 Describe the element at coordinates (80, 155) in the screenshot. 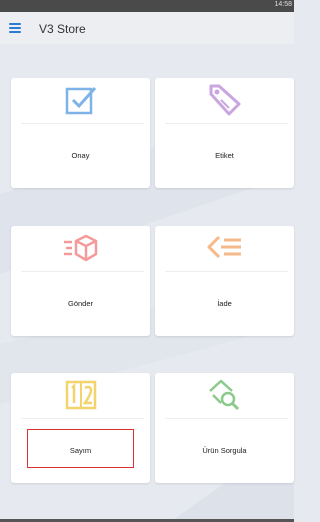

I see `tile-label: Onay` at that location.